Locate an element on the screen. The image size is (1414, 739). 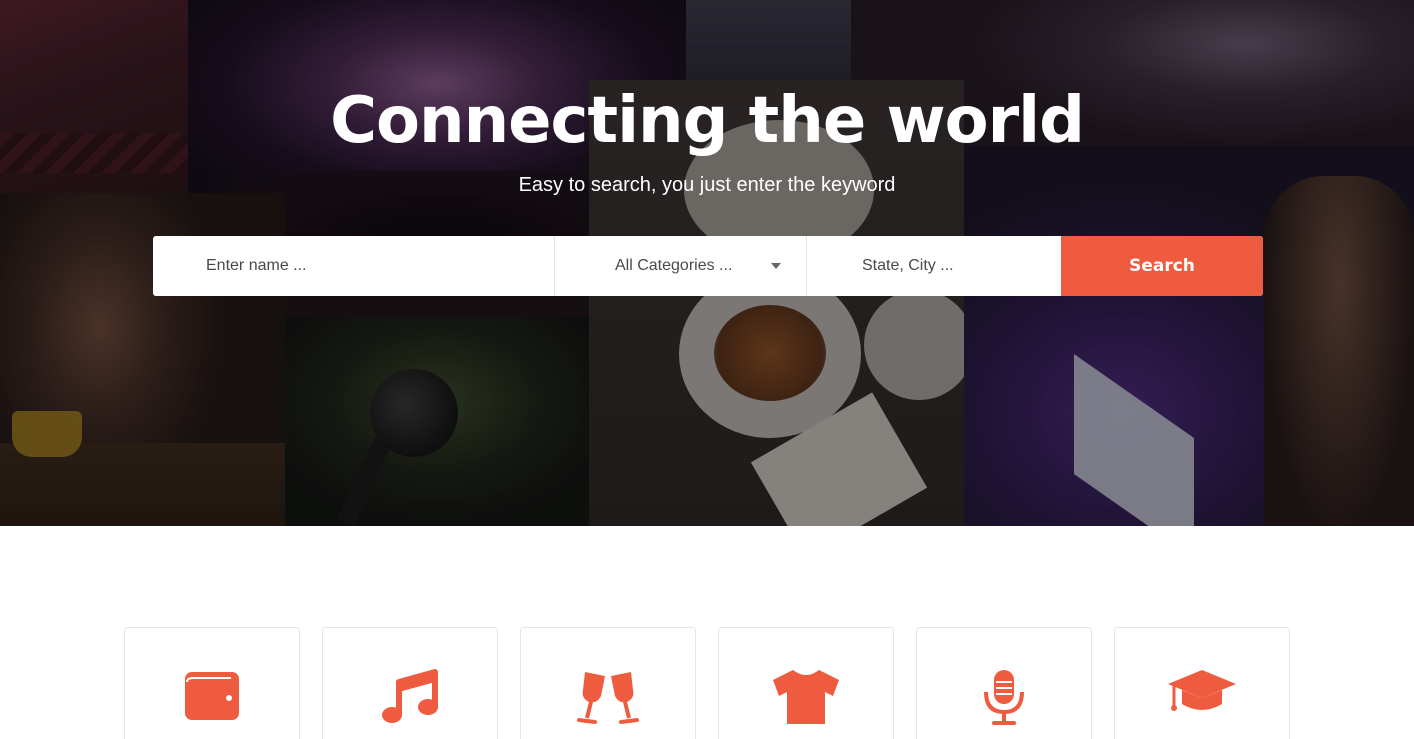
name-field-wrapper is located at coordinates (354, 266).